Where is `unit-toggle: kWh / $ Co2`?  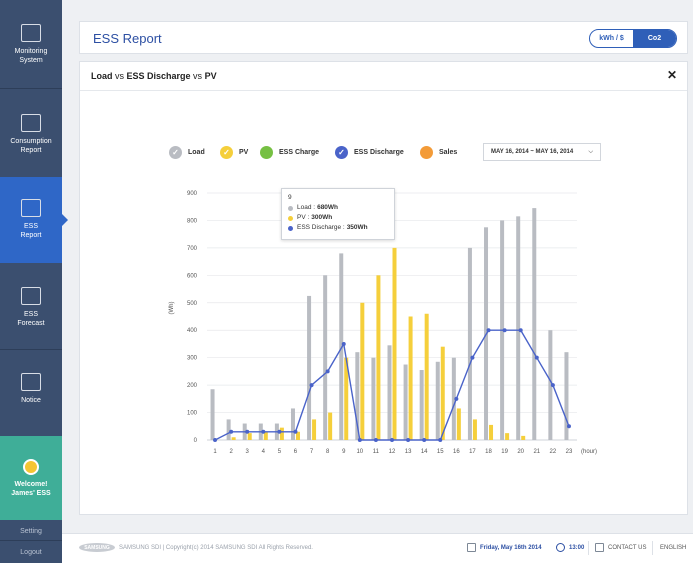
unit-toggle: kWh / $ Co2 is located at coordinates (633, 38).